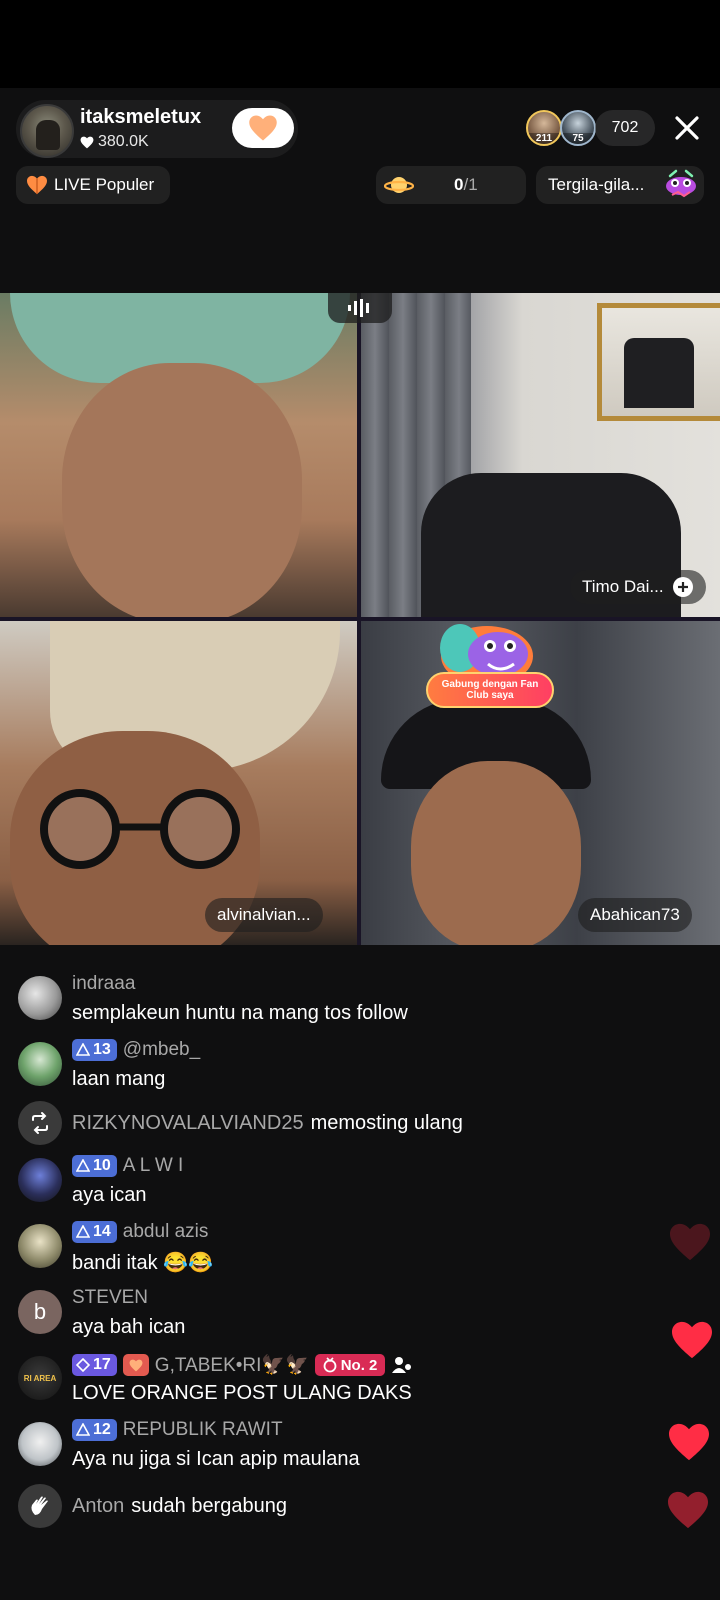  What do you see at coordinates (544, 128) in the screenshot?
I see `top-viewer-avatar: 211` at bounding box center [544, 128].